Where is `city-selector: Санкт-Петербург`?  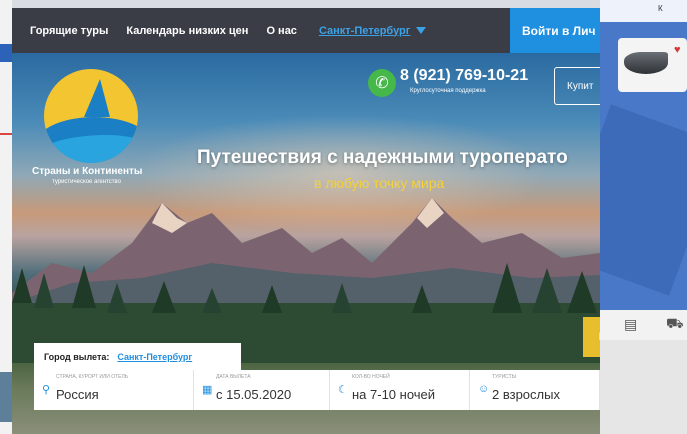 city-selector: Санкт-Петербург is located at coordinates (364, 31).